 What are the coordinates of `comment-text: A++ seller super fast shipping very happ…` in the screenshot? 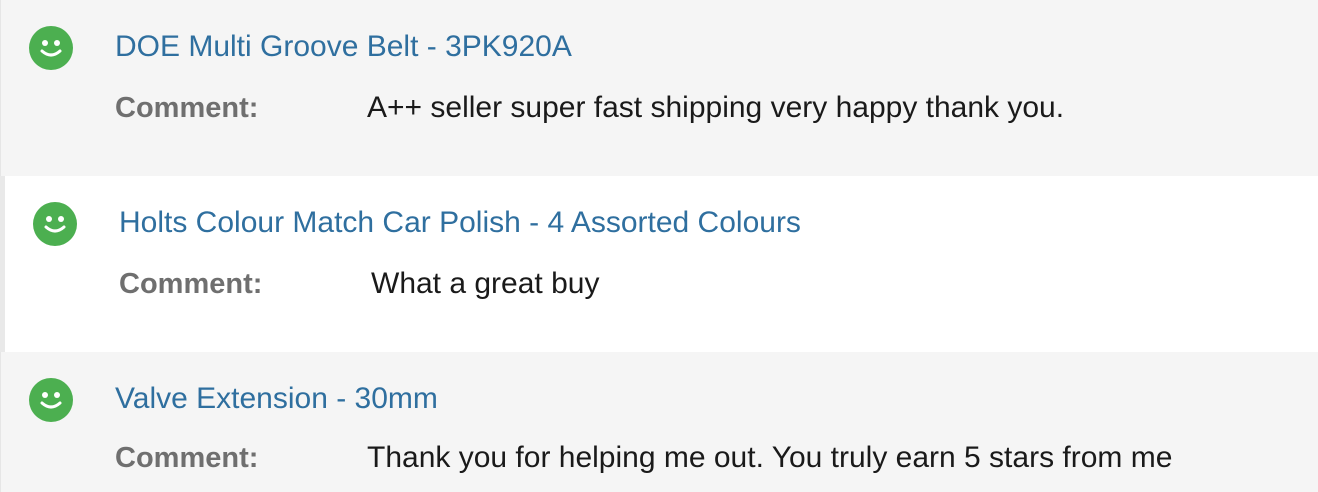 It's located at (716, 107).